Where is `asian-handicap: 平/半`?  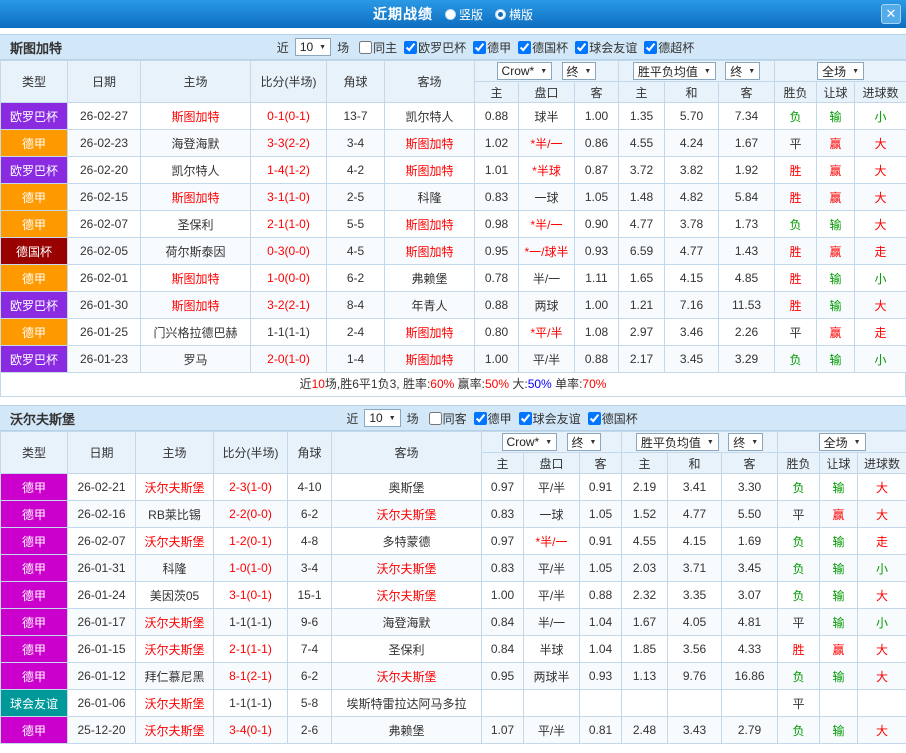 asian-handicap: 平/半 is located at coordinates (551, 730).